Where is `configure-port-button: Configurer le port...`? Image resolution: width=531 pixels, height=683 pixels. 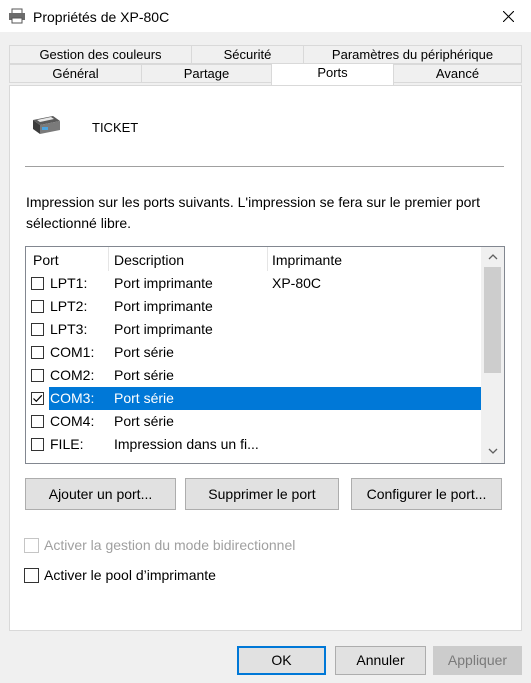
configure-port-button: Configurer le port... is located at coordinates (426, 494).